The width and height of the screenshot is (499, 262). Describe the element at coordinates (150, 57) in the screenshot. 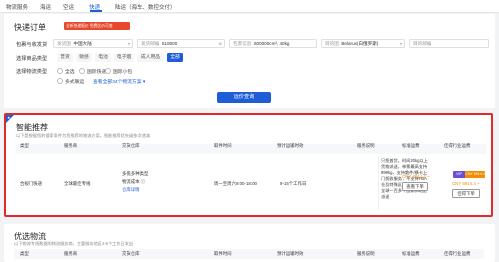

I see `goods-chip-adult: 成人用品` at that location.